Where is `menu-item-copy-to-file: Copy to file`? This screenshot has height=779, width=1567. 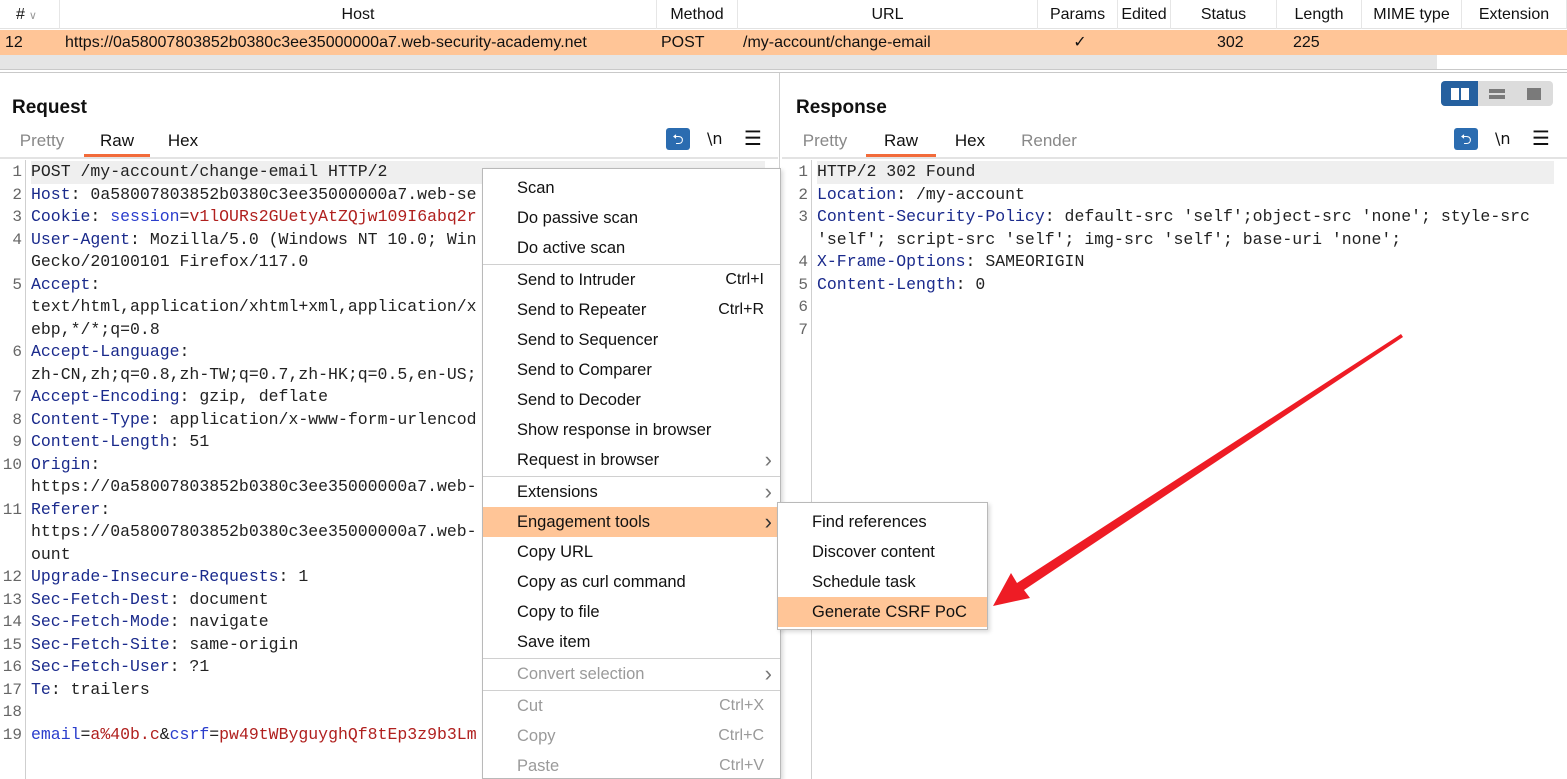
menu-item-copy-to-file: Copy to file is located at coordinates (631, 612).